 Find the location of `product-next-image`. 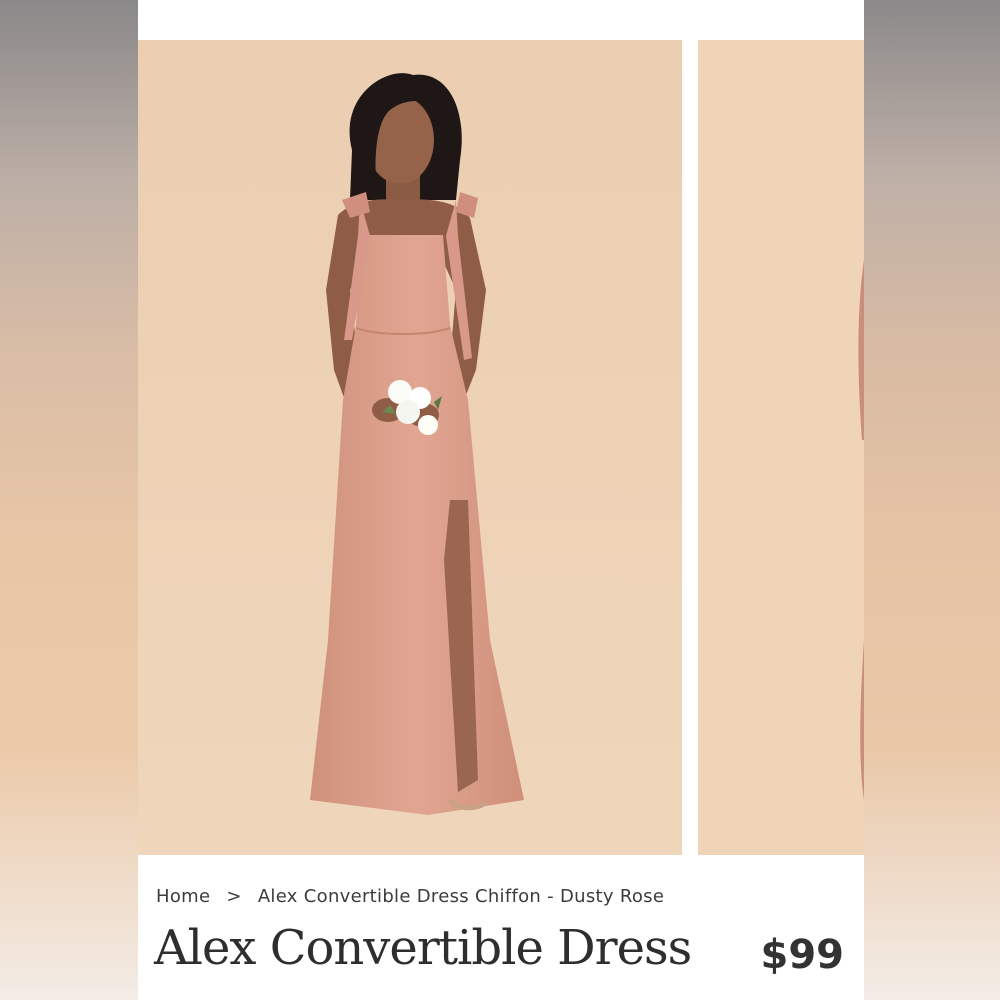

product-next-image is located at coordinates (781, 447).